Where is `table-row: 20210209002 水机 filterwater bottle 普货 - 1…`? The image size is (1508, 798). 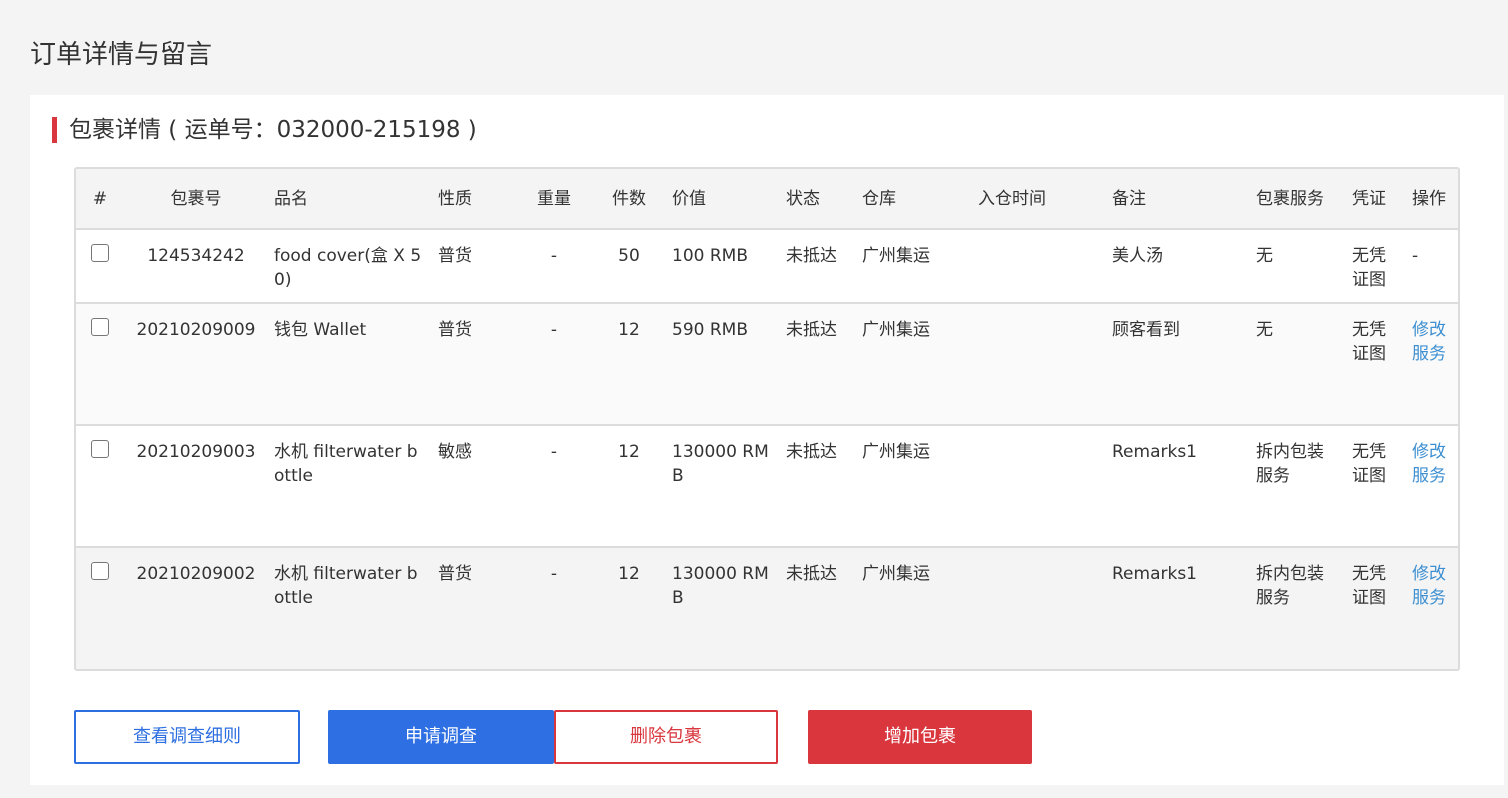 table-row: 20210209002 水机 filterwater bottle 普货 - 1… is located at coordinates (767, 608).